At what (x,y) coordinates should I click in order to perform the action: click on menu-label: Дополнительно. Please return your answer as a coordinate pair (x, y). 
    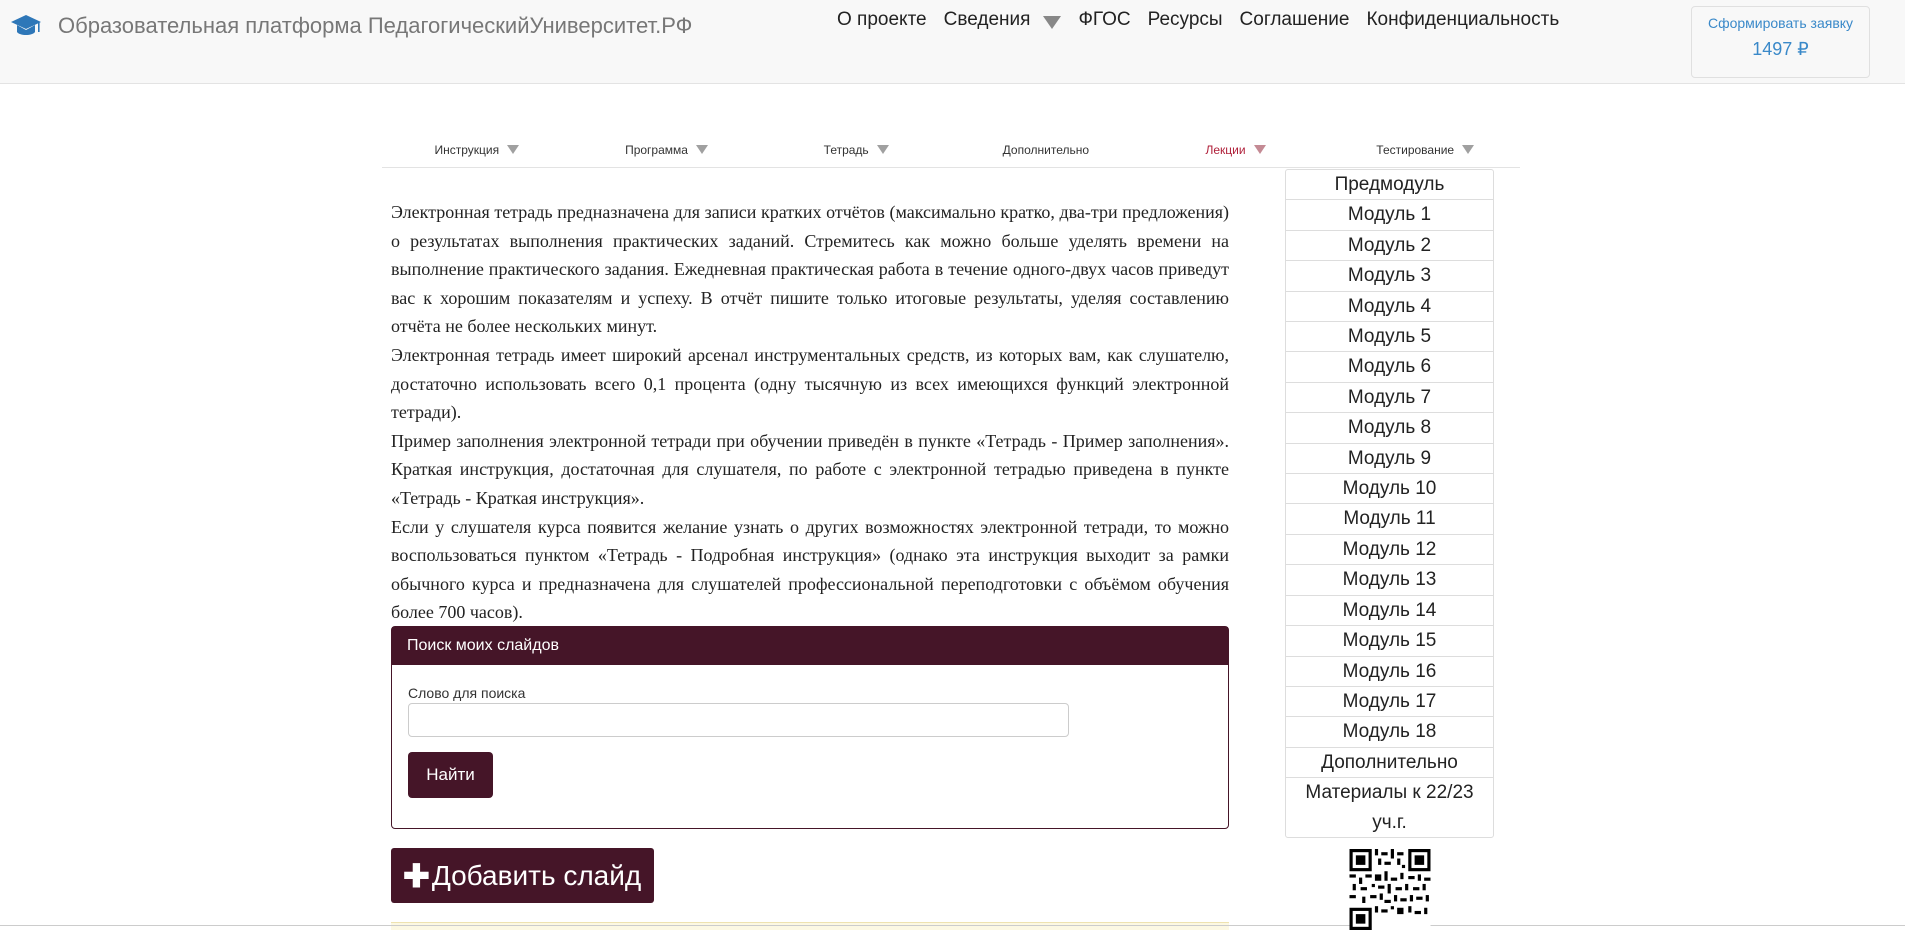
    Looking at the image, I should click on (1046, 149).